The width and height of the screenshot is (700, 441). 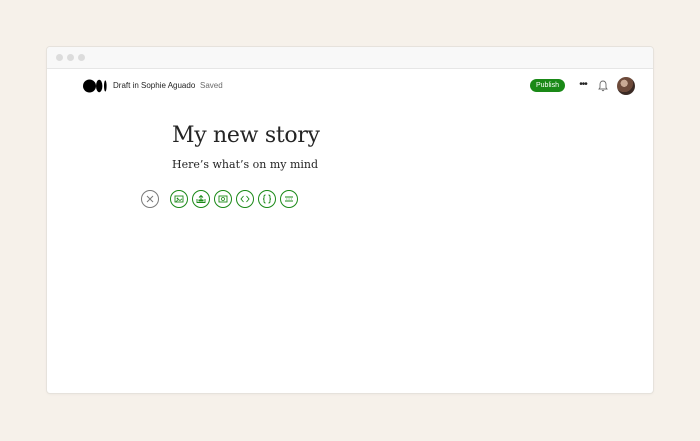 I want to click on story-title: My new story, so click(x=246, y=135).